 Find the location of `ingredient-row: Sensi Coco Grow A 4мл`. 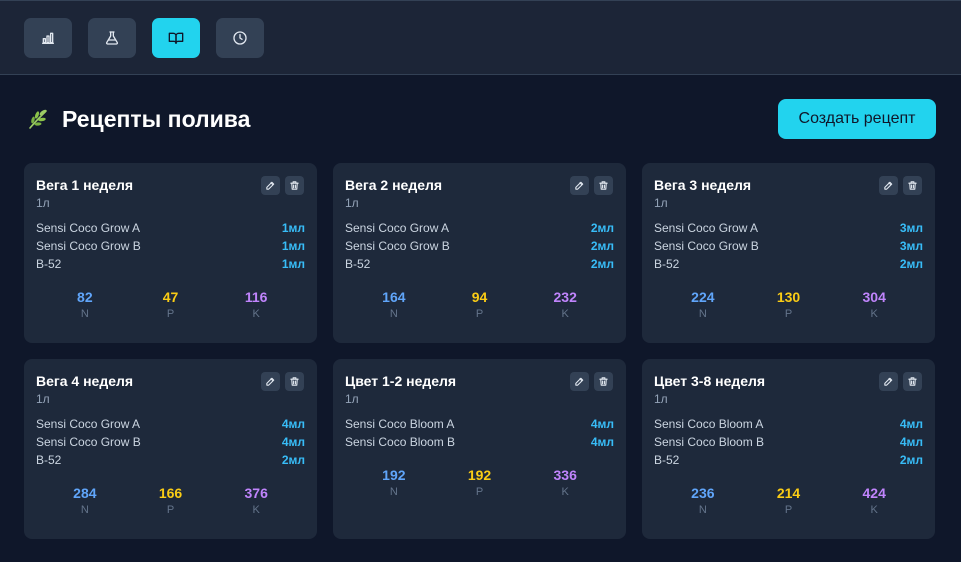

ingredient-row: Sensi Coco Grow A 4мл is located at coordinates (170, 424).